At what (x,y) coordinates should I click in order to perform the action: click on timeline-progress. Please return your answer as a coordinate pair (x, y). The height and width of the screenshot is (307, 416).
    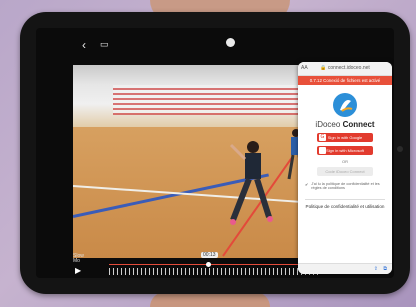
    Looking at the image, I should click on (214, 264).